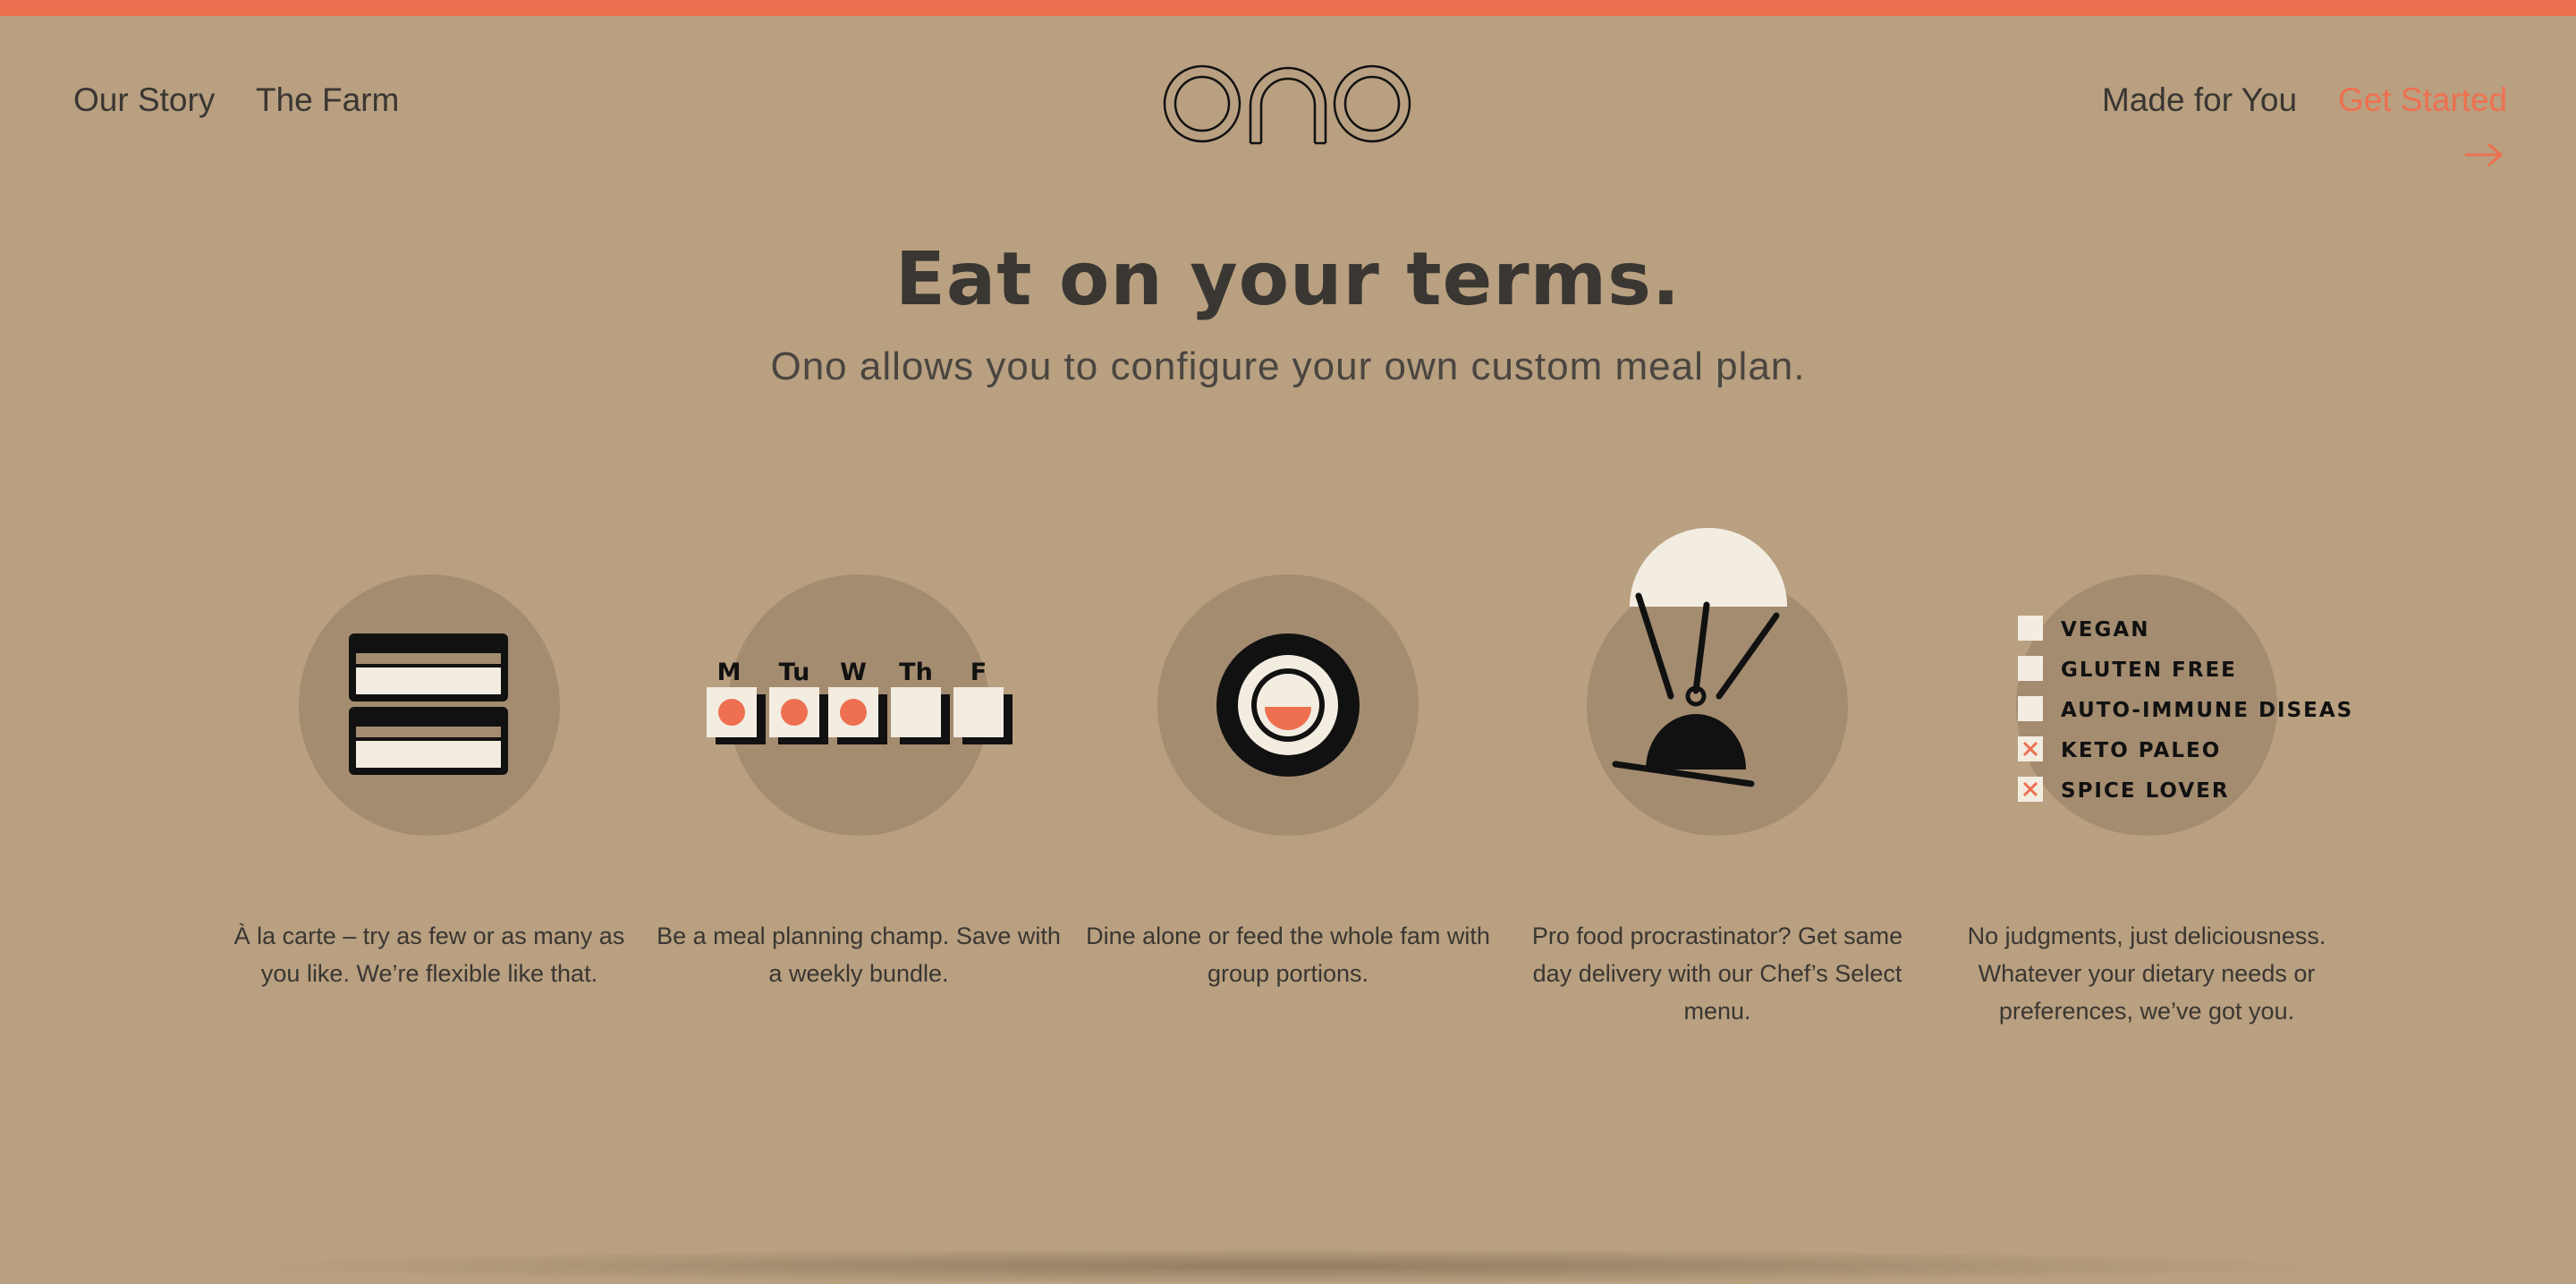 The height and width of the screenshot is (1284, 2576). What do you see at coordinates (2483, 154) in the screenshot?
I see `arrow-right-icon` at bounding box center [2483, 154].